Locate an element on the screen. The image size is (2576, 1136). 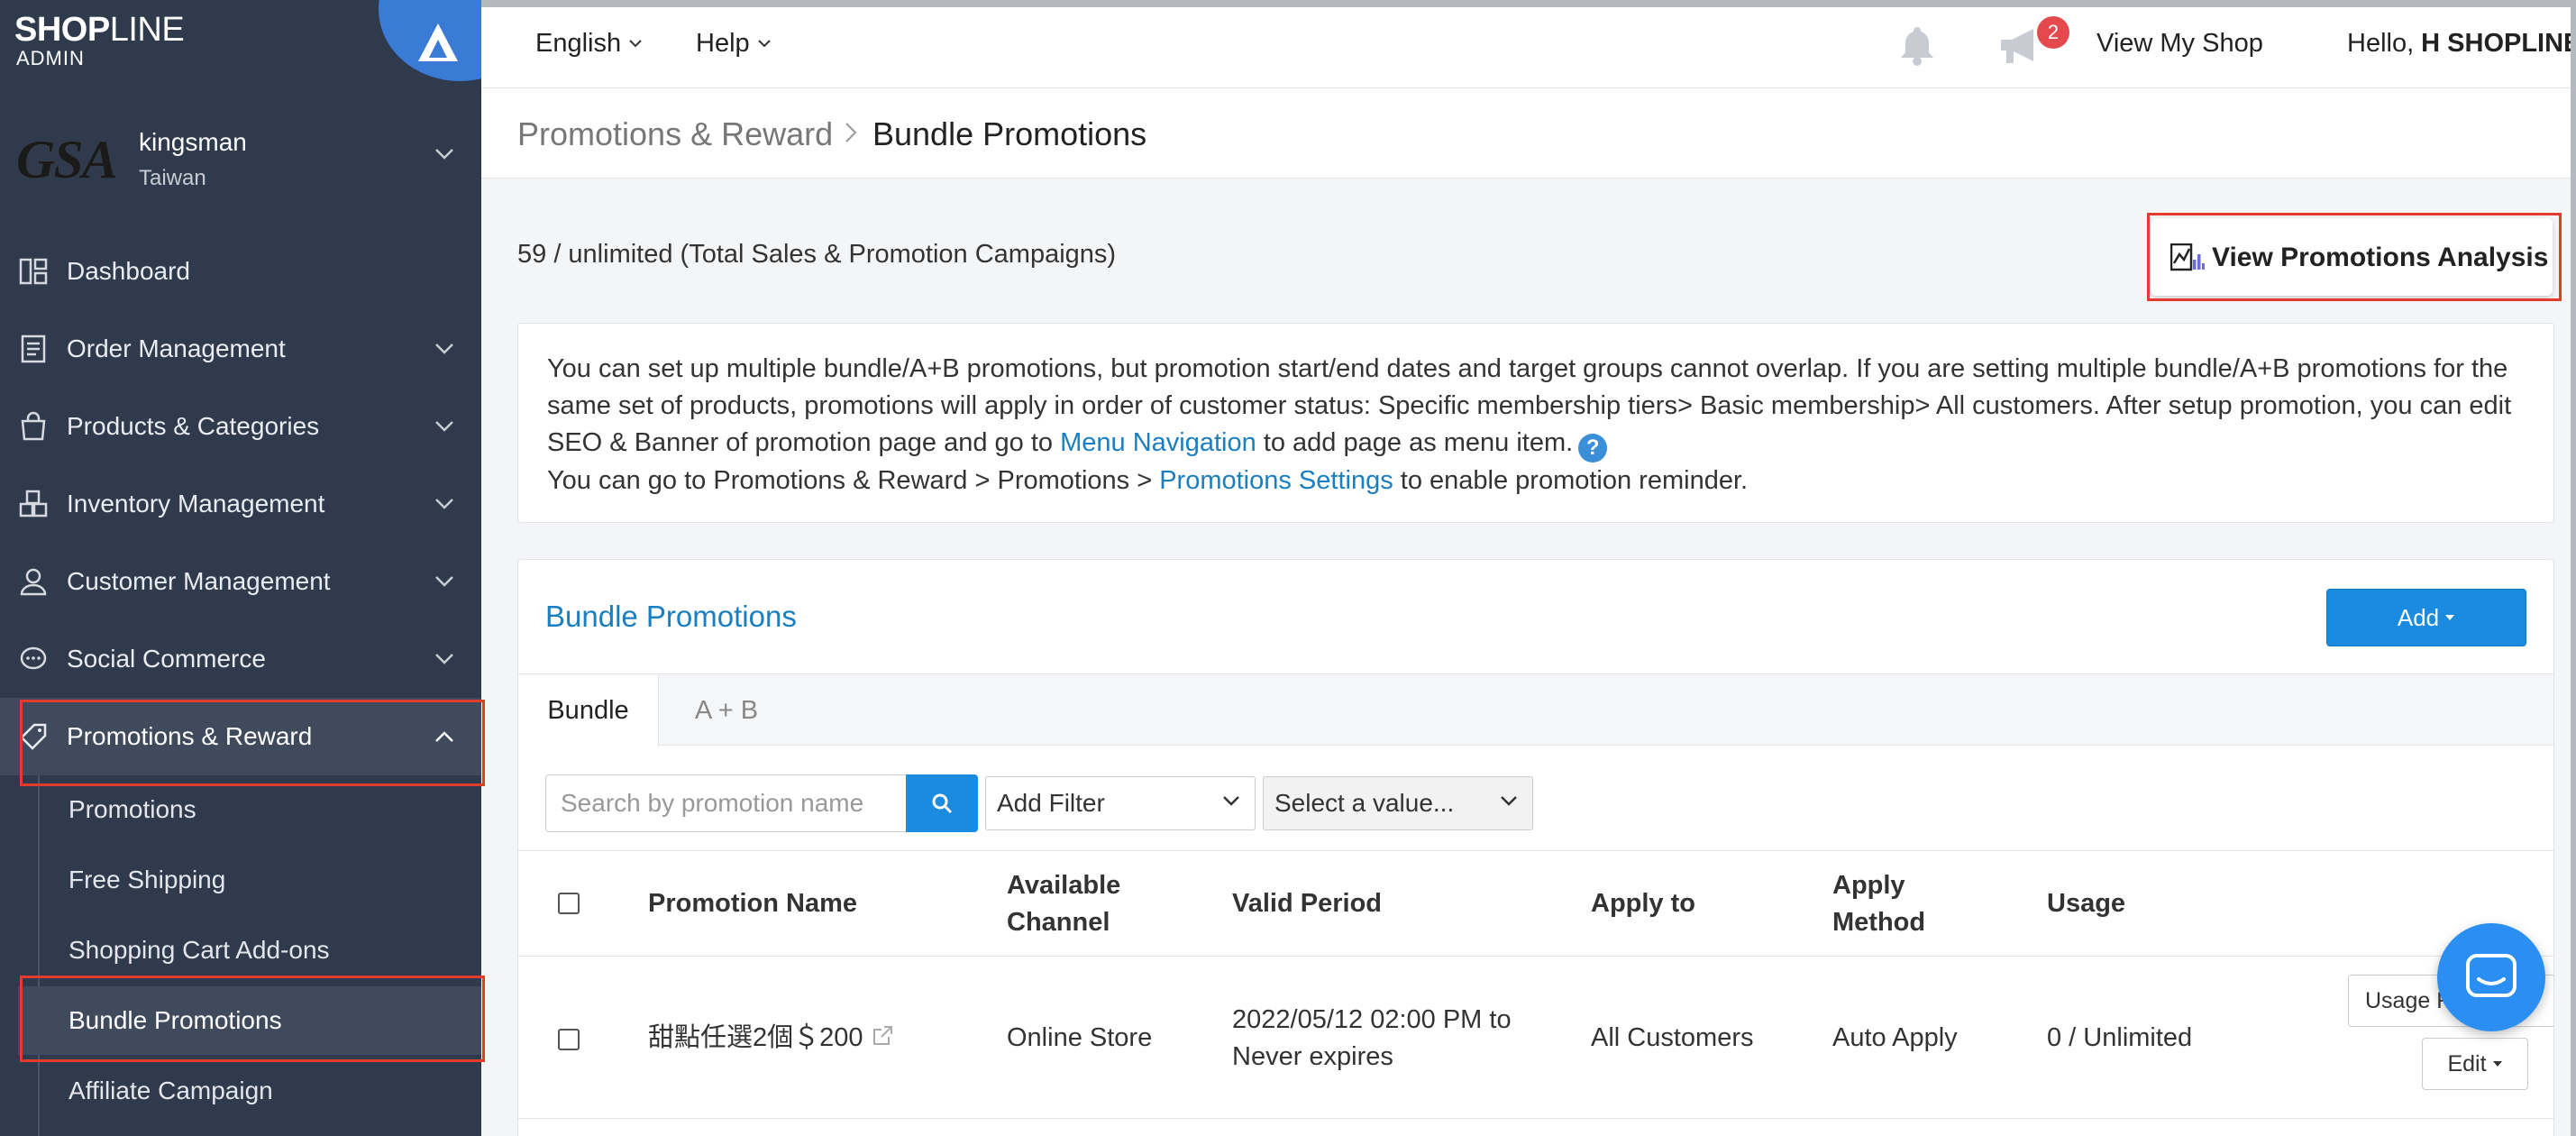
language-dropdown: English is located at coordinates (589, 43).